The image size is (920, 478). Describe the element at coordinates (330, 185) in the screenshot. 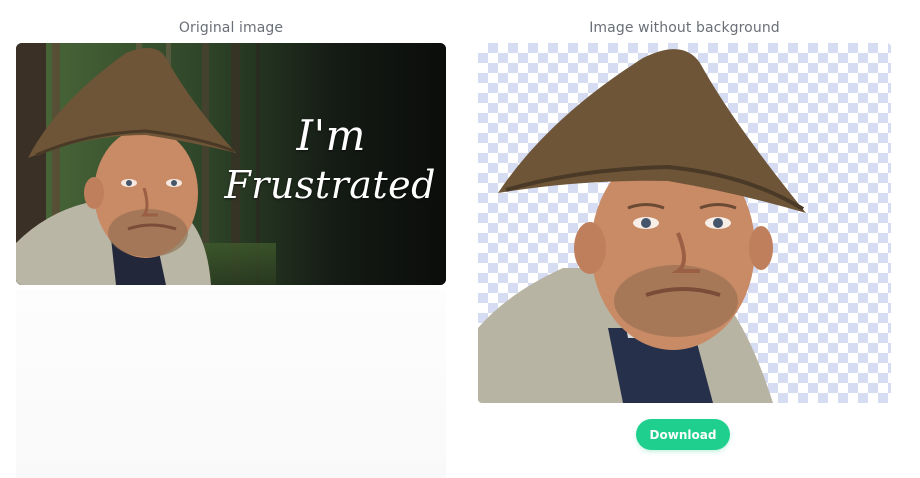

I see `overlay-text-line-2: Frustrated` at that location.